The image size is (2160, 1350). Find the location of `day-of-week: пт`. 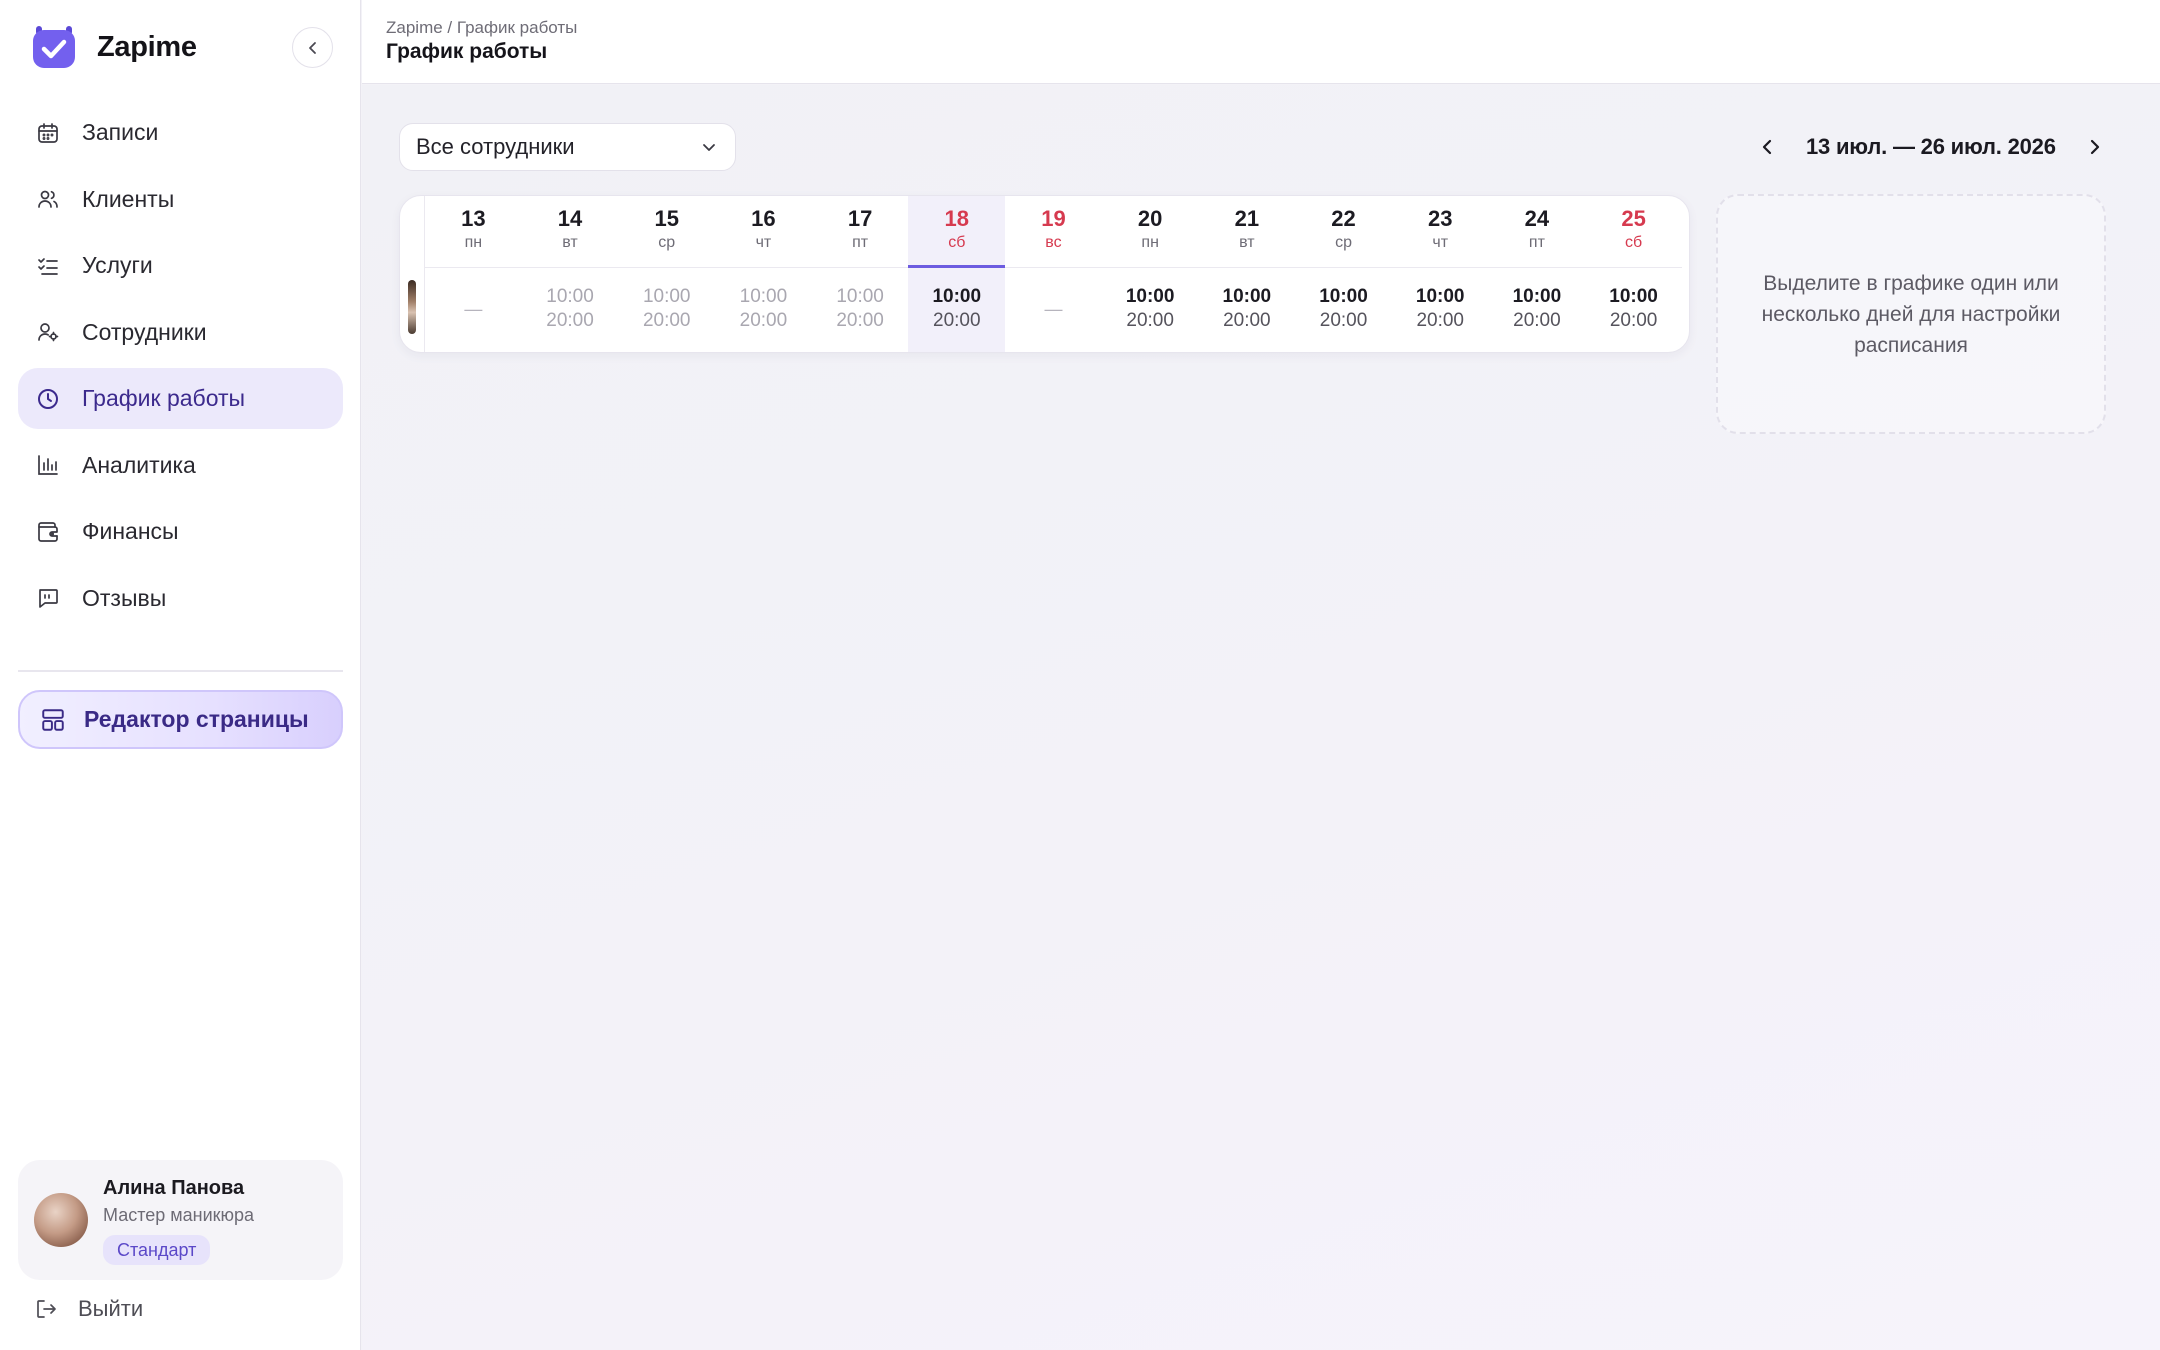

day-of-week: пт is located at coordinates (860, 242).